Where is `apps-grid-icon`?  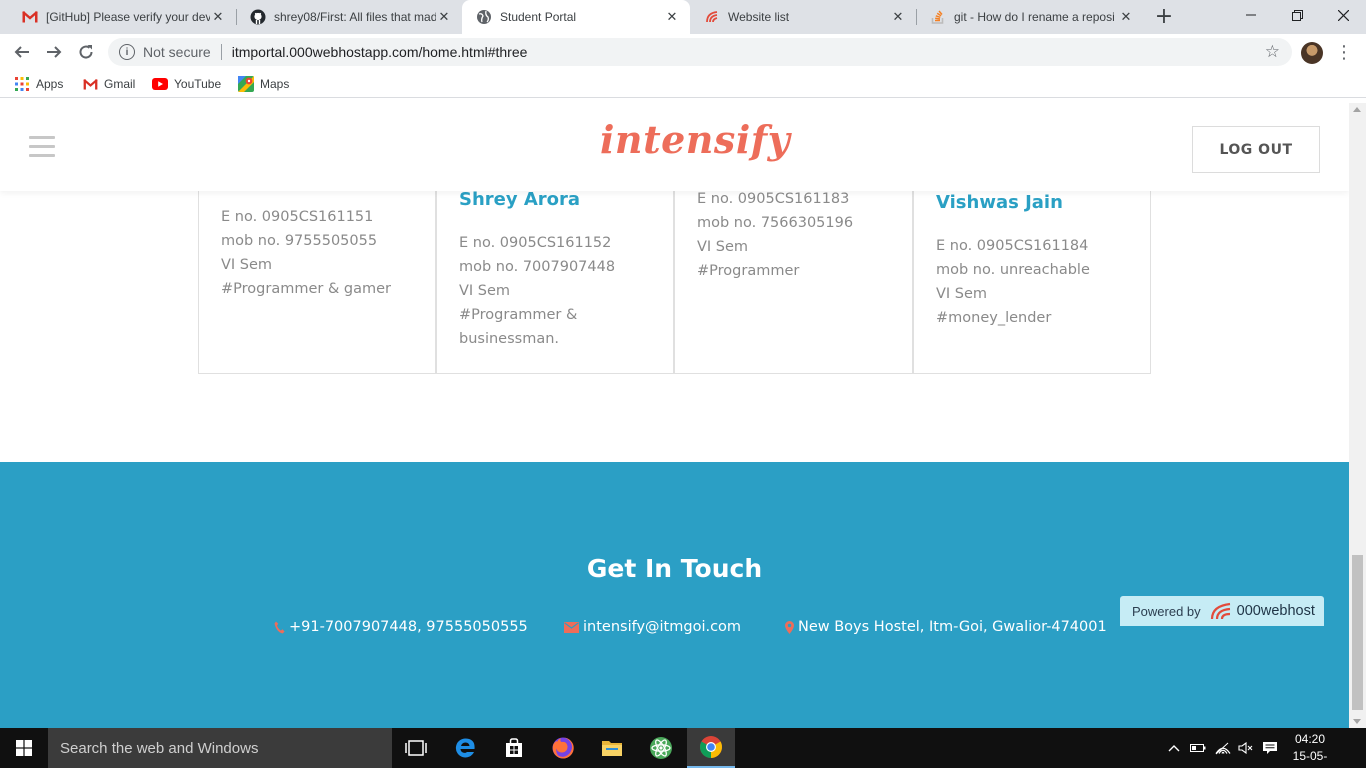 apps-grid-icon is located at coordinates (22, 84).